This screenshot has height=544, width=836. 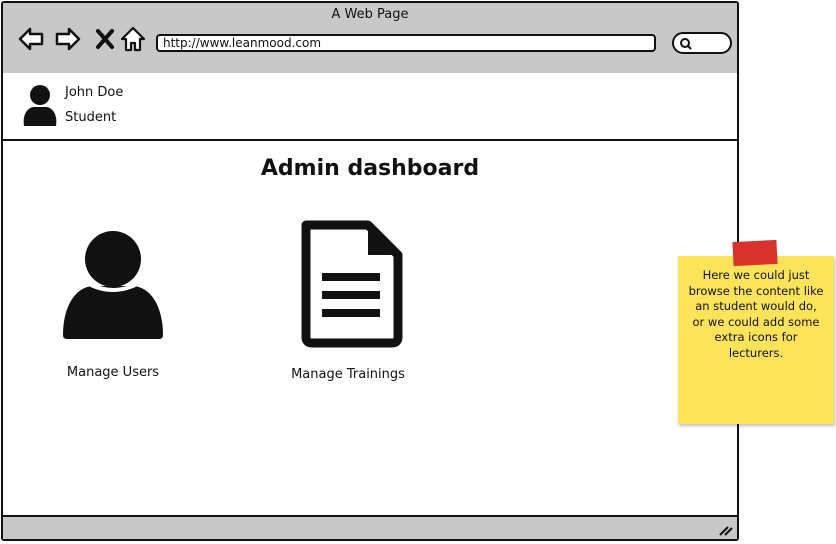 What do you see at coordinates (370, 14) in the screenshot?
I see `window-title: A Web Page` at bounding box center [370, 14].